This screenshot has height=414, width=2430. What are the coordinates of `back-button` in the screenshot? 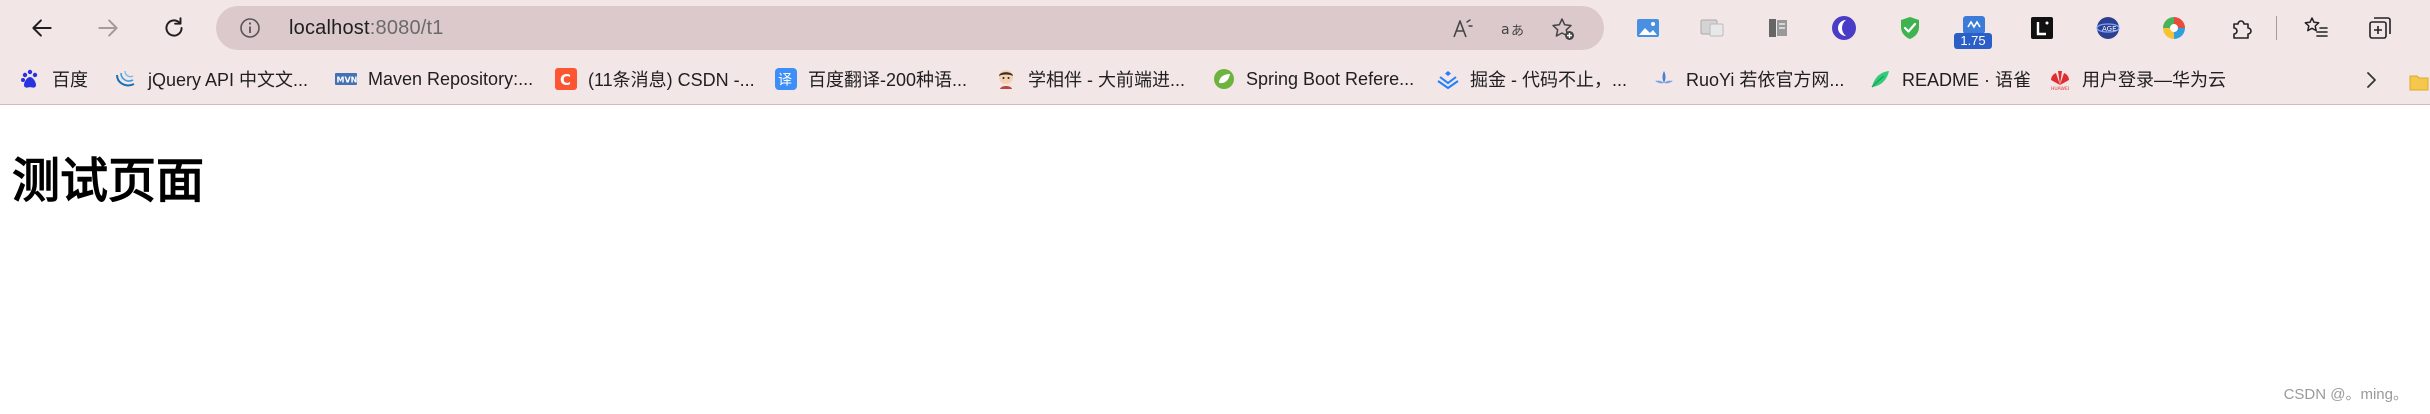 It's located at (42, 28).